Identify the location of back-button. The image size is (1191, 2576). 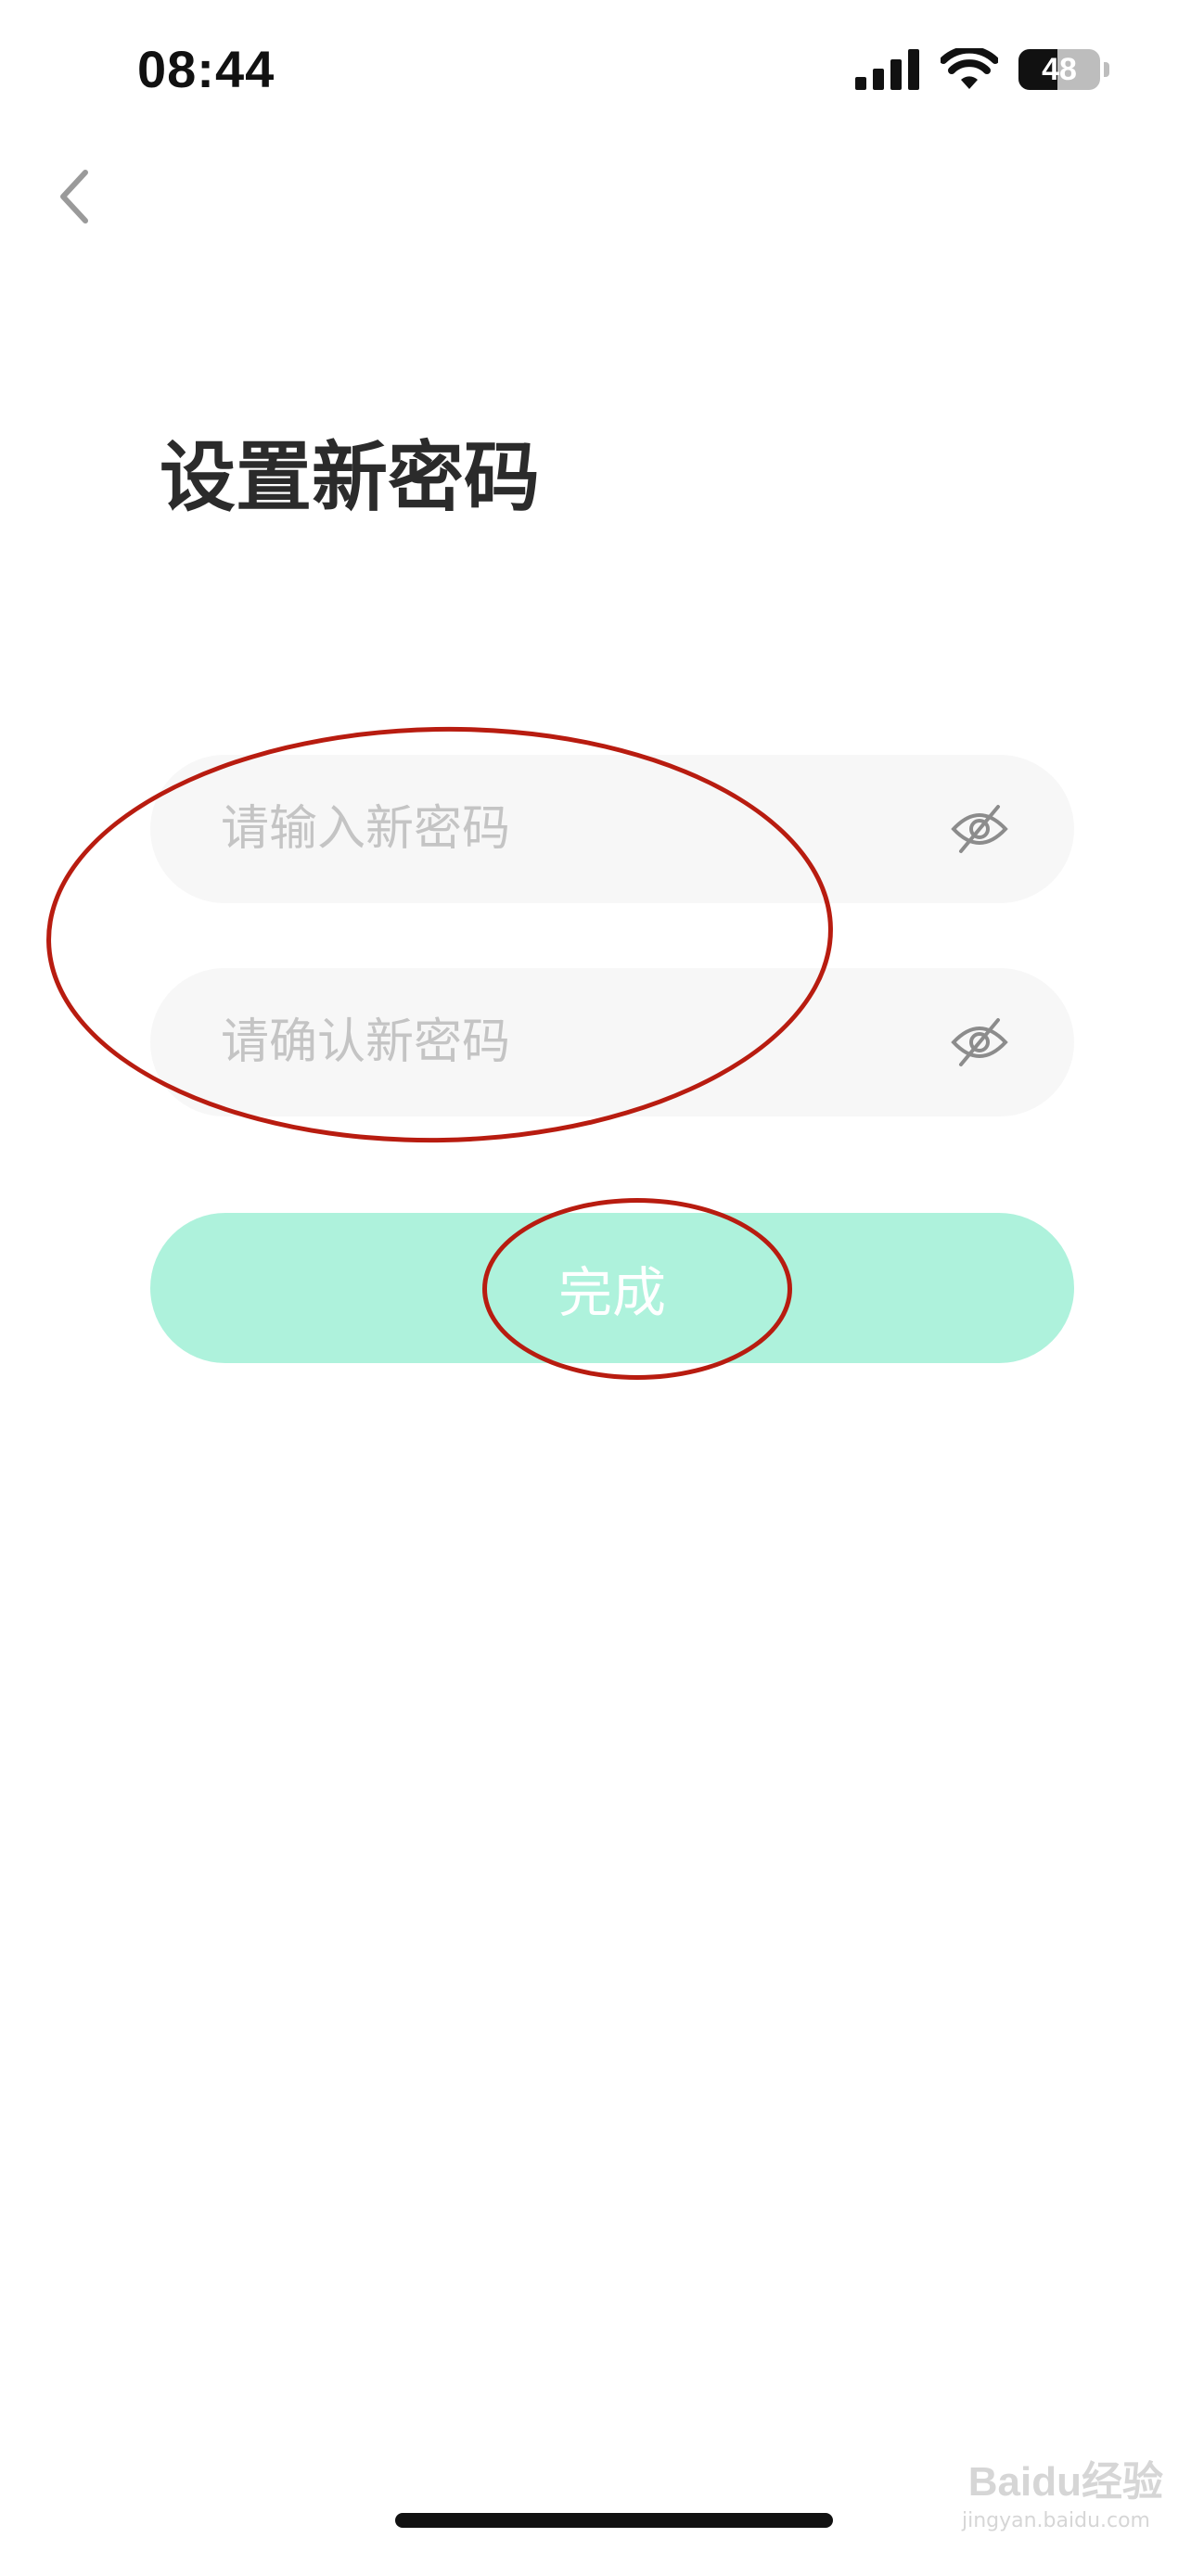
(72, 196).